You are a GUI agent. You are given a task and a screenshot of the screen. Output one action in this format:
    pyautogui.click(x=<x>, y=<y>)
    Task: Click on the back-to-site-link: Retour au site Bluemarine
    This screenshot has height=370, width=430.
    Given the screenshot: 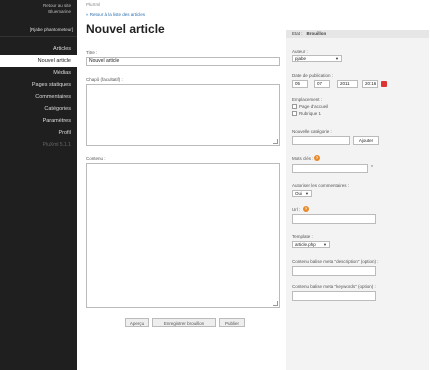 What is the action you would take?
    pyautogui.click(x=48, y=9)
    